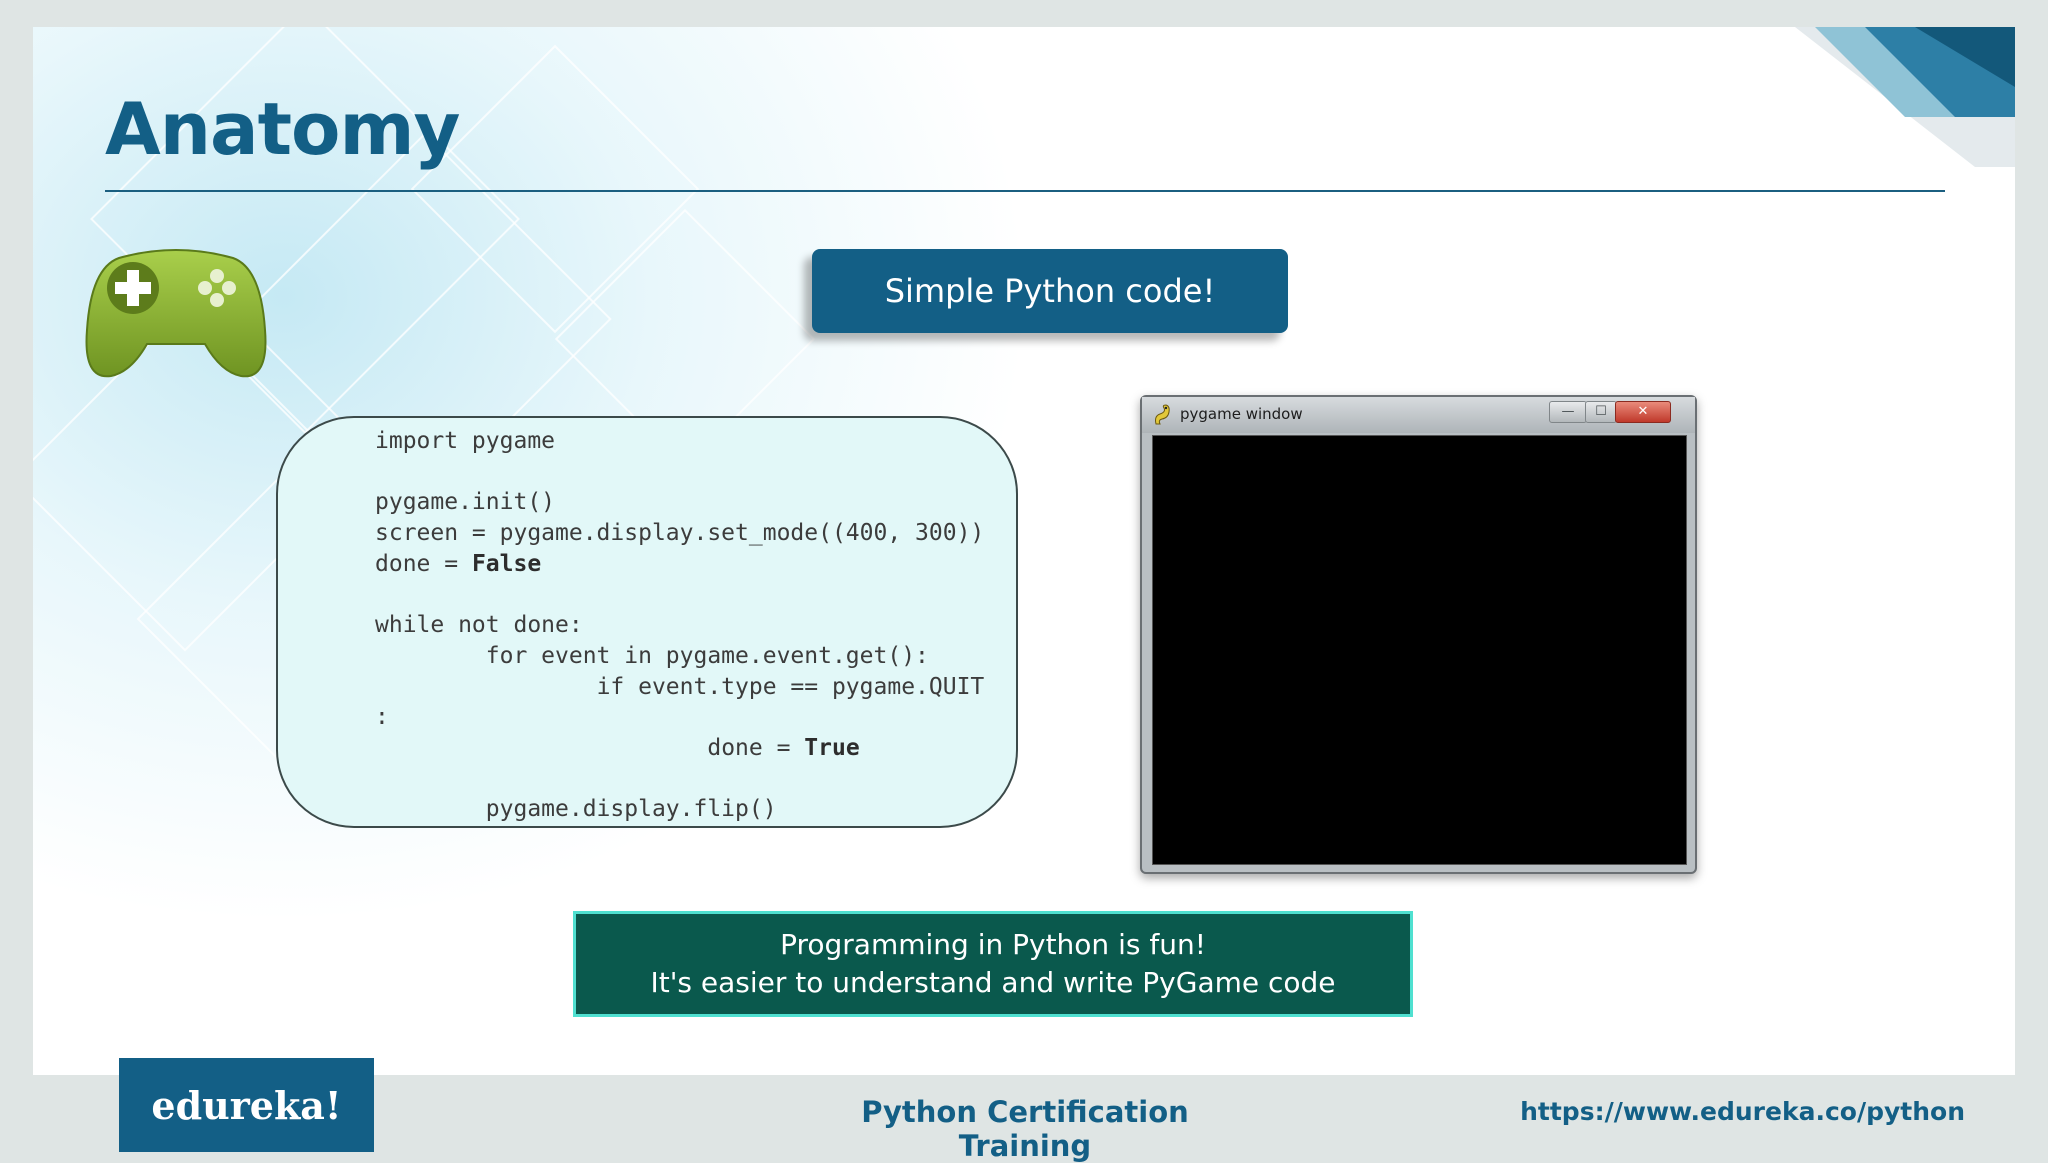 The width and height of the screenshot is (2048, 1163). I want to click on brand-name: edureka!, so click(246, 1105).